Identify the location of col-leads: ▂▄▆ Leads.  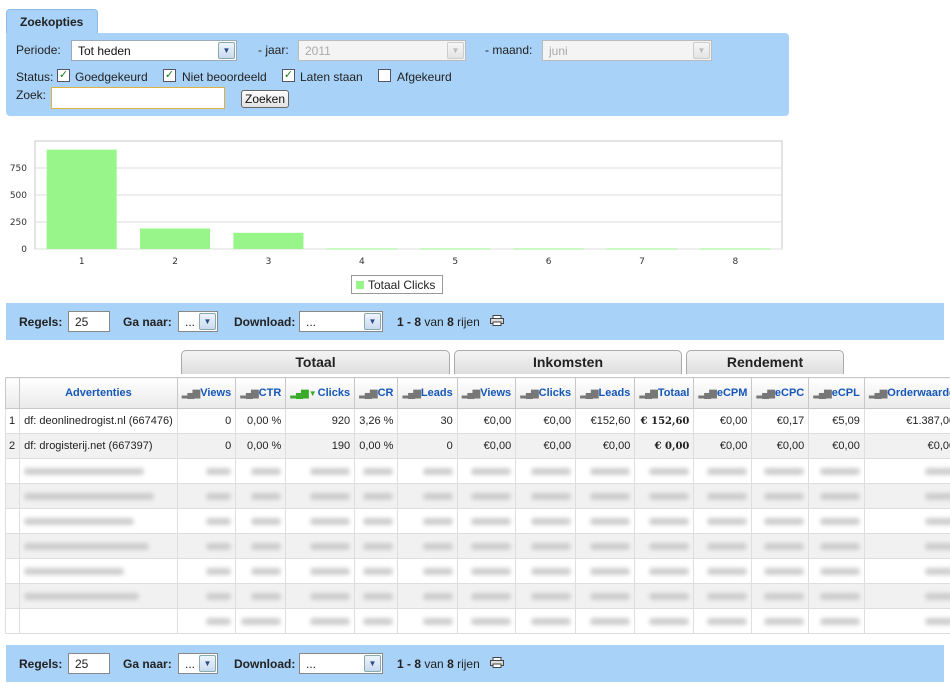
(427, 393).